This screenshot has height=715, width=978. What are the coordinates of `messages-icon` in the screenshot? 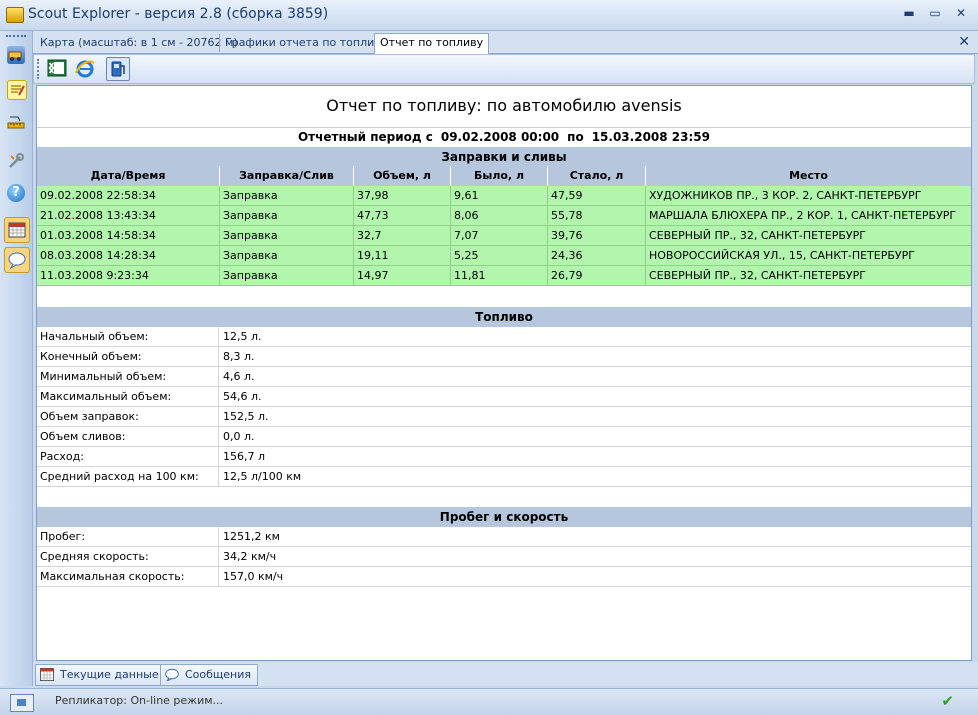 It's located at (17, 260).